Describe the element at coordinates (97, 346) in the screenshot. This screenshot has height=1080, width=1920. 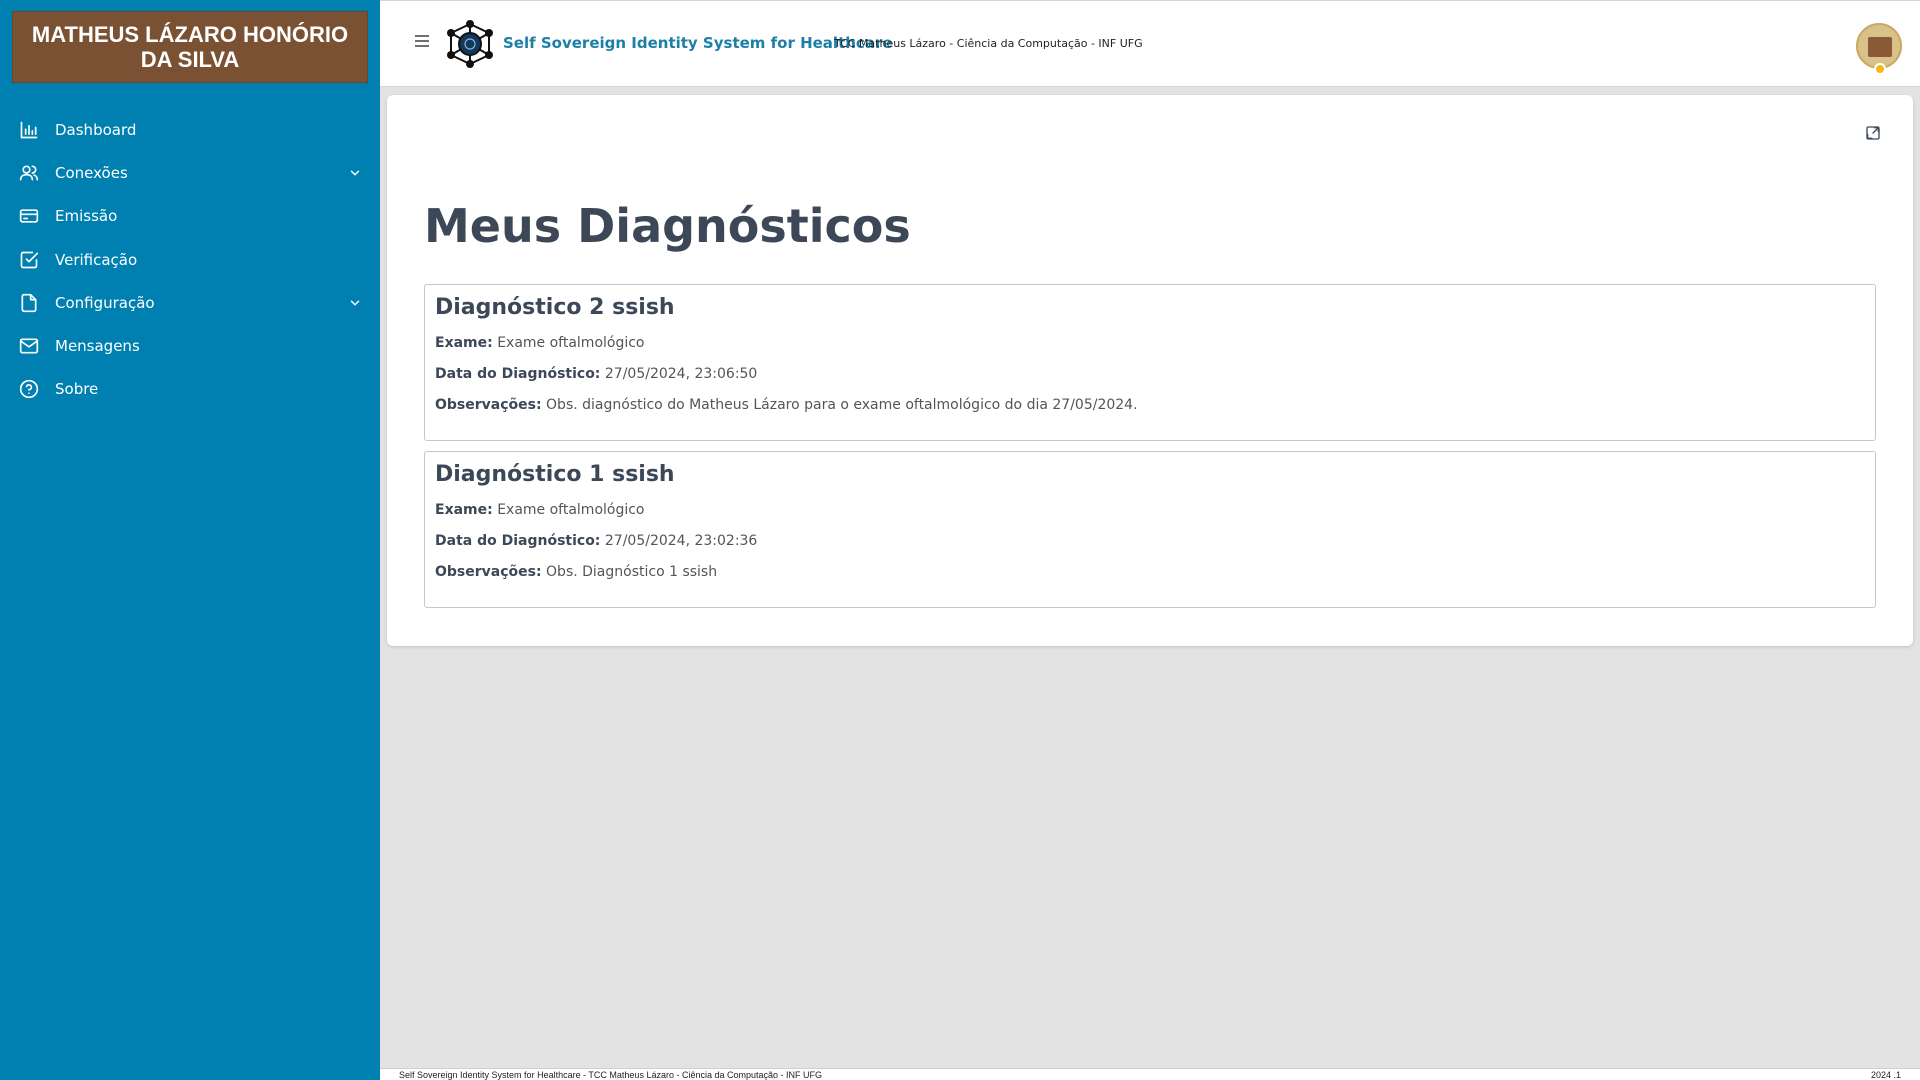
I see `sidebar-item-label: Mensagens` at that location.